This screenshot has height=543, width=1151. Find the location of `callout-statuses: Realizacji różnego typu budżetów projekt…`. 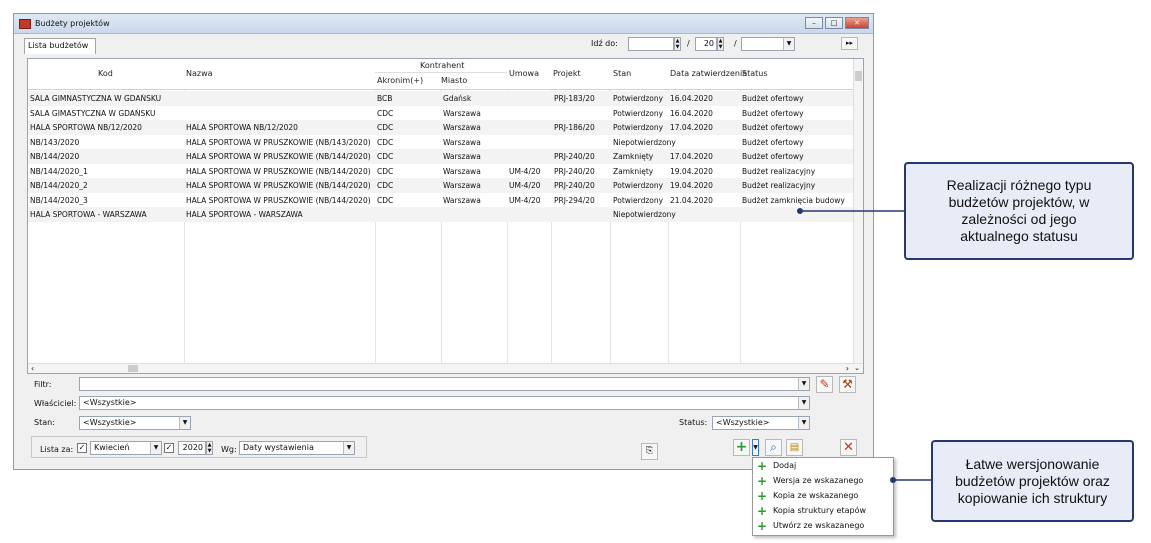

callout-statuses: Realizacji różnego typu budżetów projekt… is located at coordinates (1019, 211).